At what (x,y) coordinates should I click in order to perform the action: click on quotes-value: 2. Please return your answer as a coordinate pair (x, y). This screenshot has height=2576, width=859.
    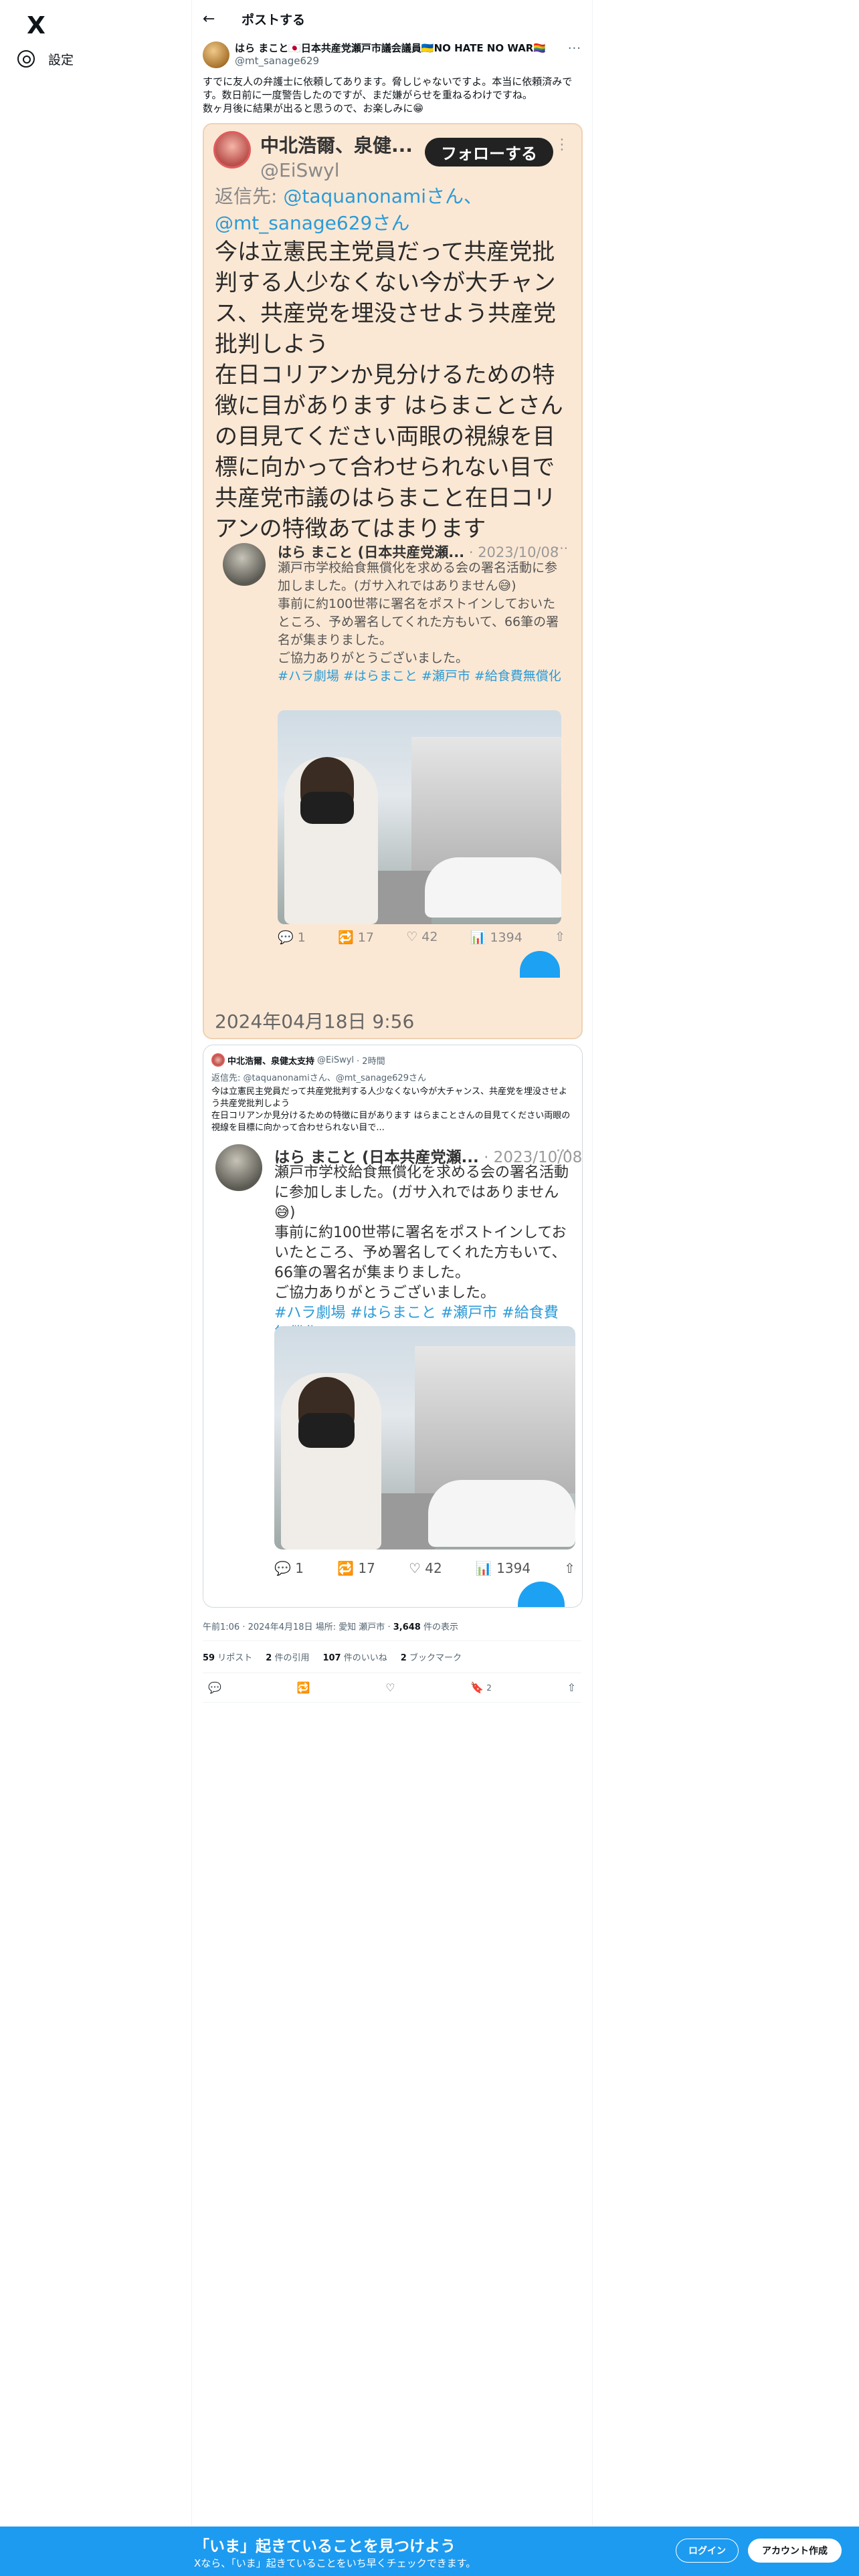
    Looking at the image, I should click on (269, 1658).